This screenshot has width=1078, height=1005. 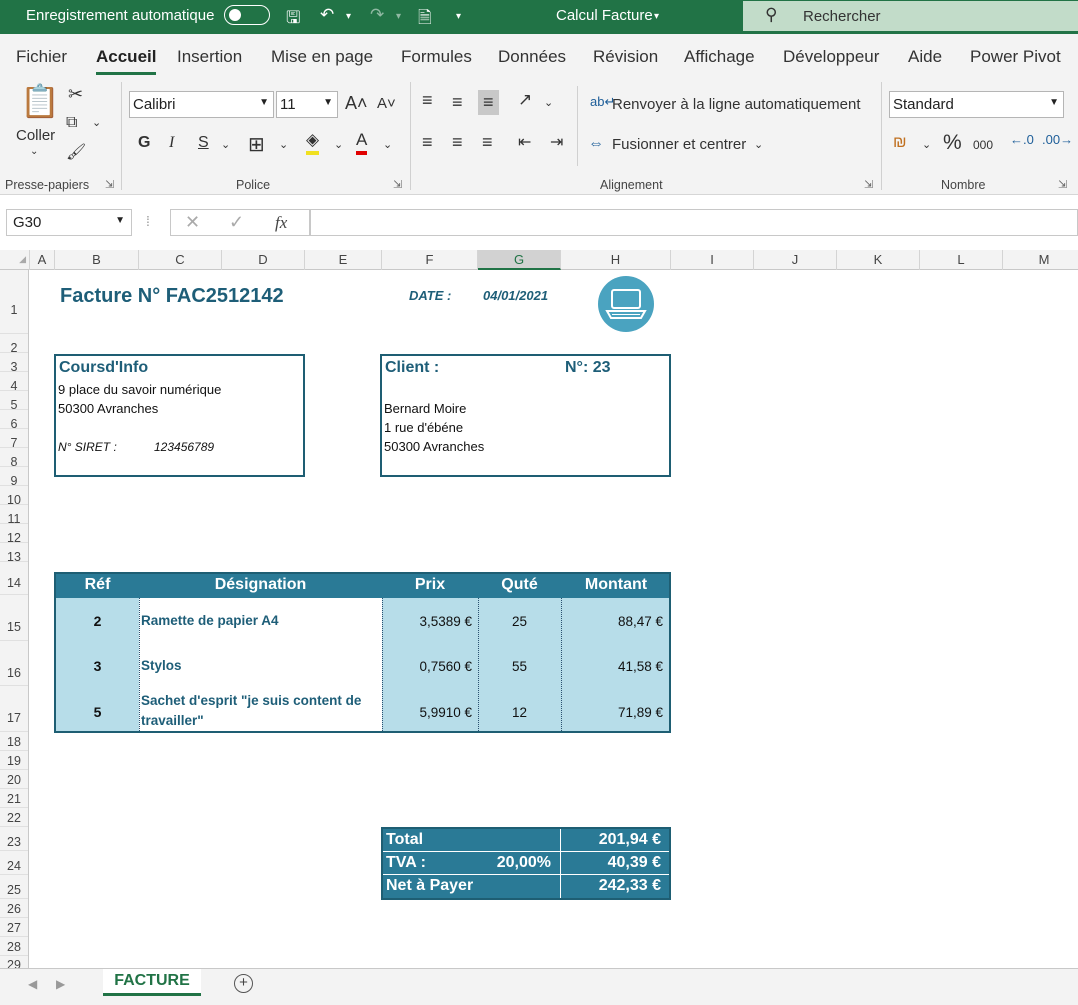 What do you see at coordinates (327, 15) in the screenshot?
I see `undo-icon: ↶` at bounding box center [327, 15].